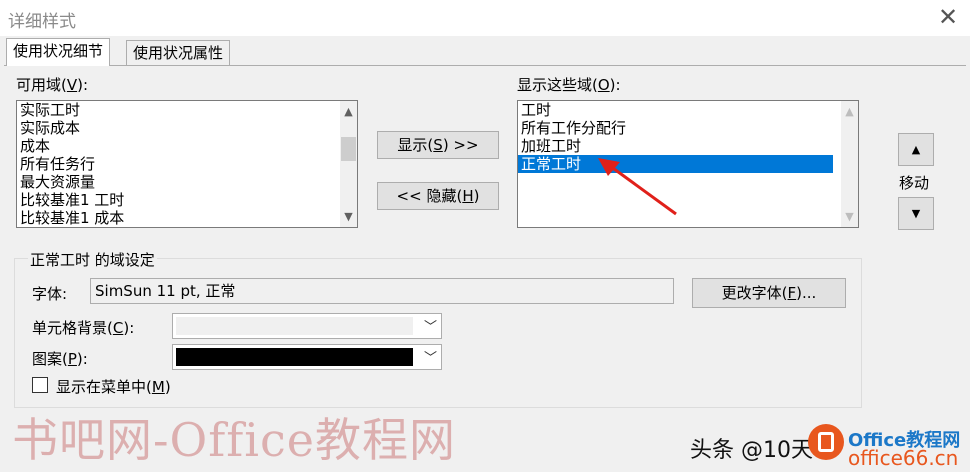 The width and height of the screenshot is (970, 472). I want to click on available-fields-label: 可用域(V):, so click(52, 85).